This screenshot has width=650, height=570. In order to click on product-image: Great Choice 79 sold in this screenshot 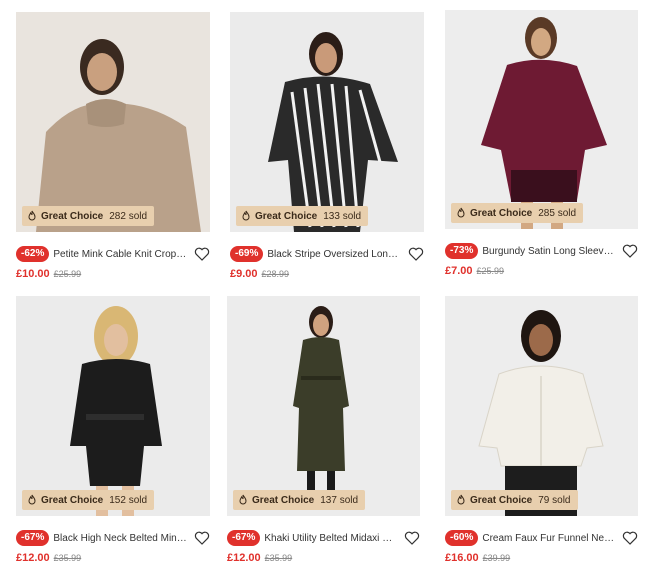, I will do `click(541, 406)`.